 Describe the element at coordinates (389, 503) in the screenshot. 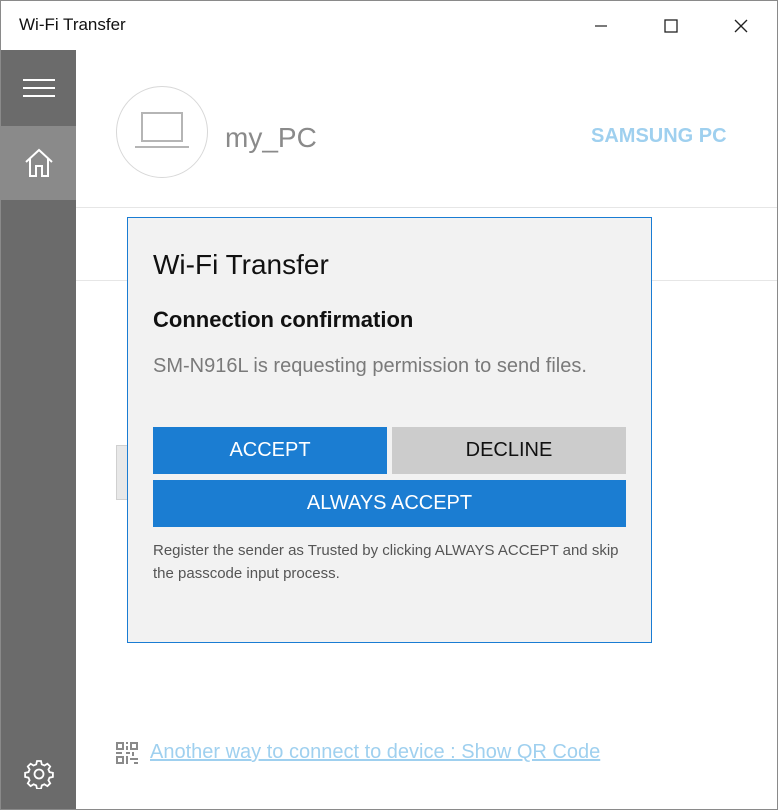

I see `always-accept-button: ALWAYS ACCEPT` at that location.